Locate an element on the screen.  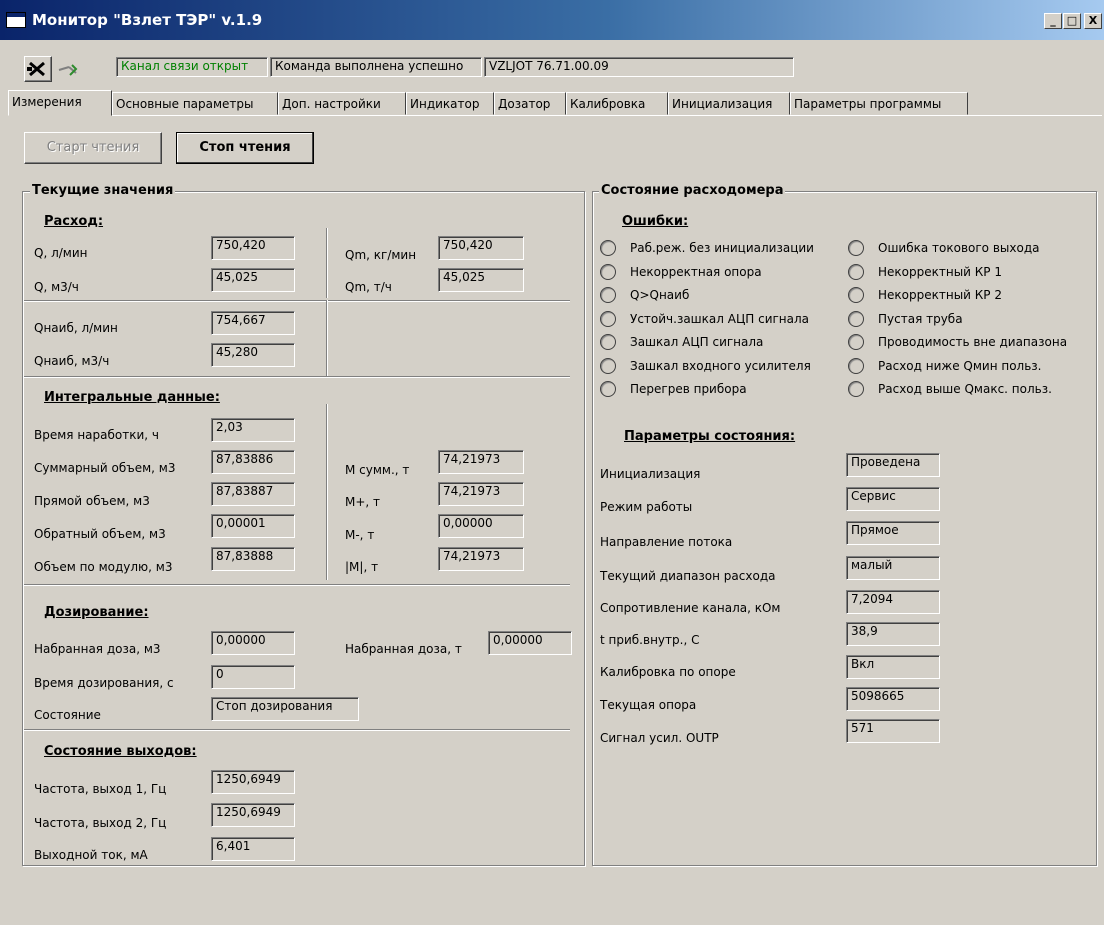
m-plus-label: М+, т is located at coordinates (363, 502).